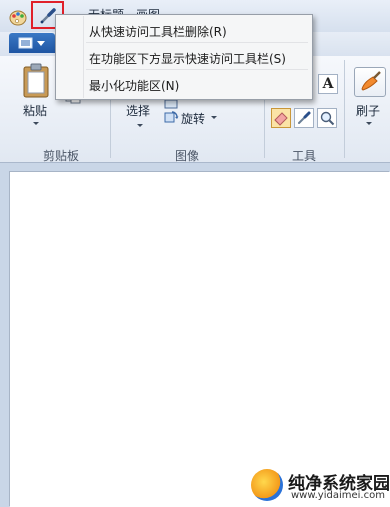 This screenshot has width=390, height=507. I want to click on tools-group-label: 工具, so click(303, 156).